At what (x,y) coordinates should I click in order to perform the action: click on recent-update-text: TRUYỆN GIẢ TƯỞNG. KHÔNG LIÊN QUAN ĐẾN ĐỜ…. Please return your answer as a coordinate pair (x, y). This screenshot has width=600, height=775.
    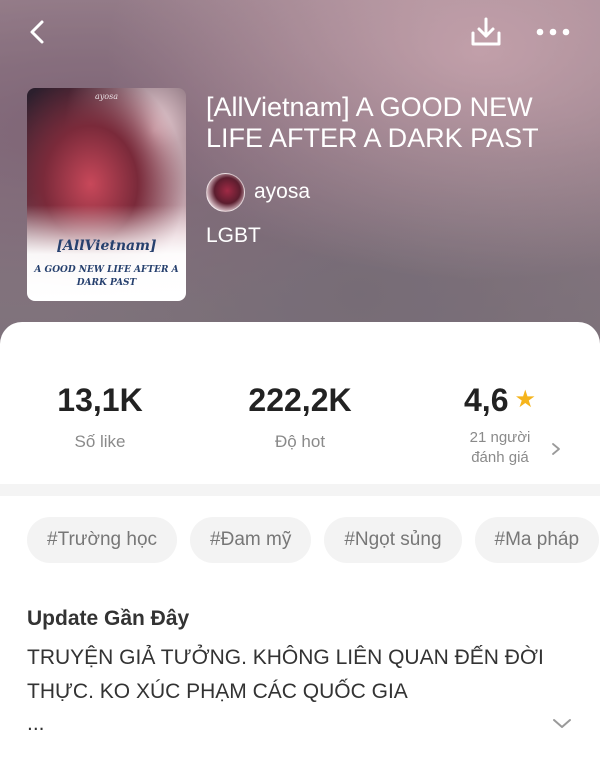
    Looking at the image, I should click on (285, 674).